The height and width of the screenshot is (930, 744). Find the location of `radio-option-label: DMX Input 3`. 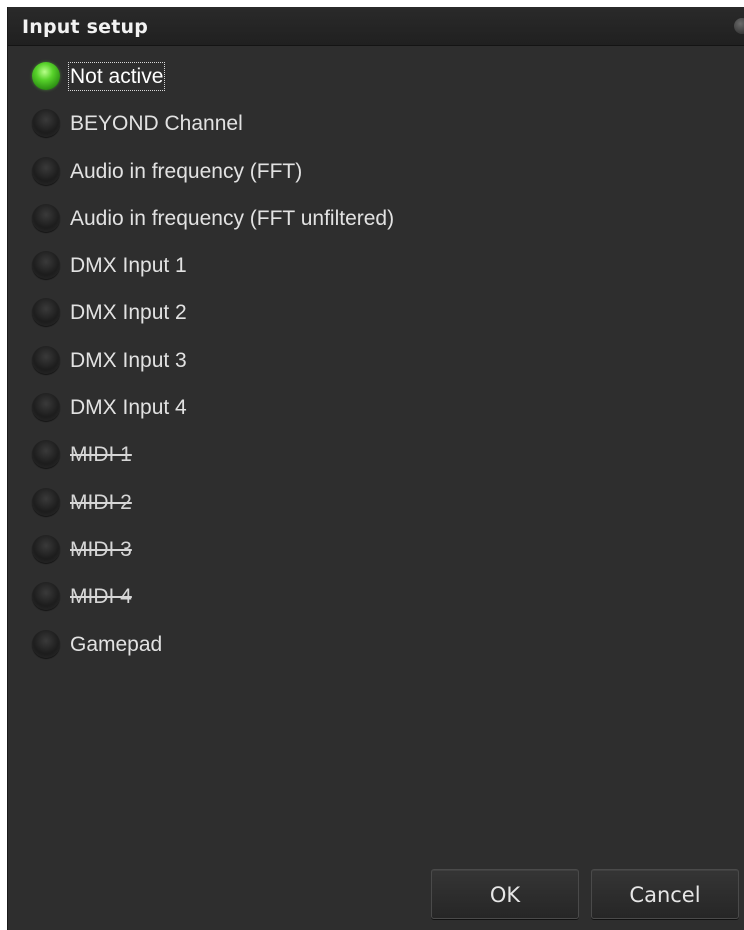

radio-option-label: DMX Input 3 is located at coordinates (128, 360).